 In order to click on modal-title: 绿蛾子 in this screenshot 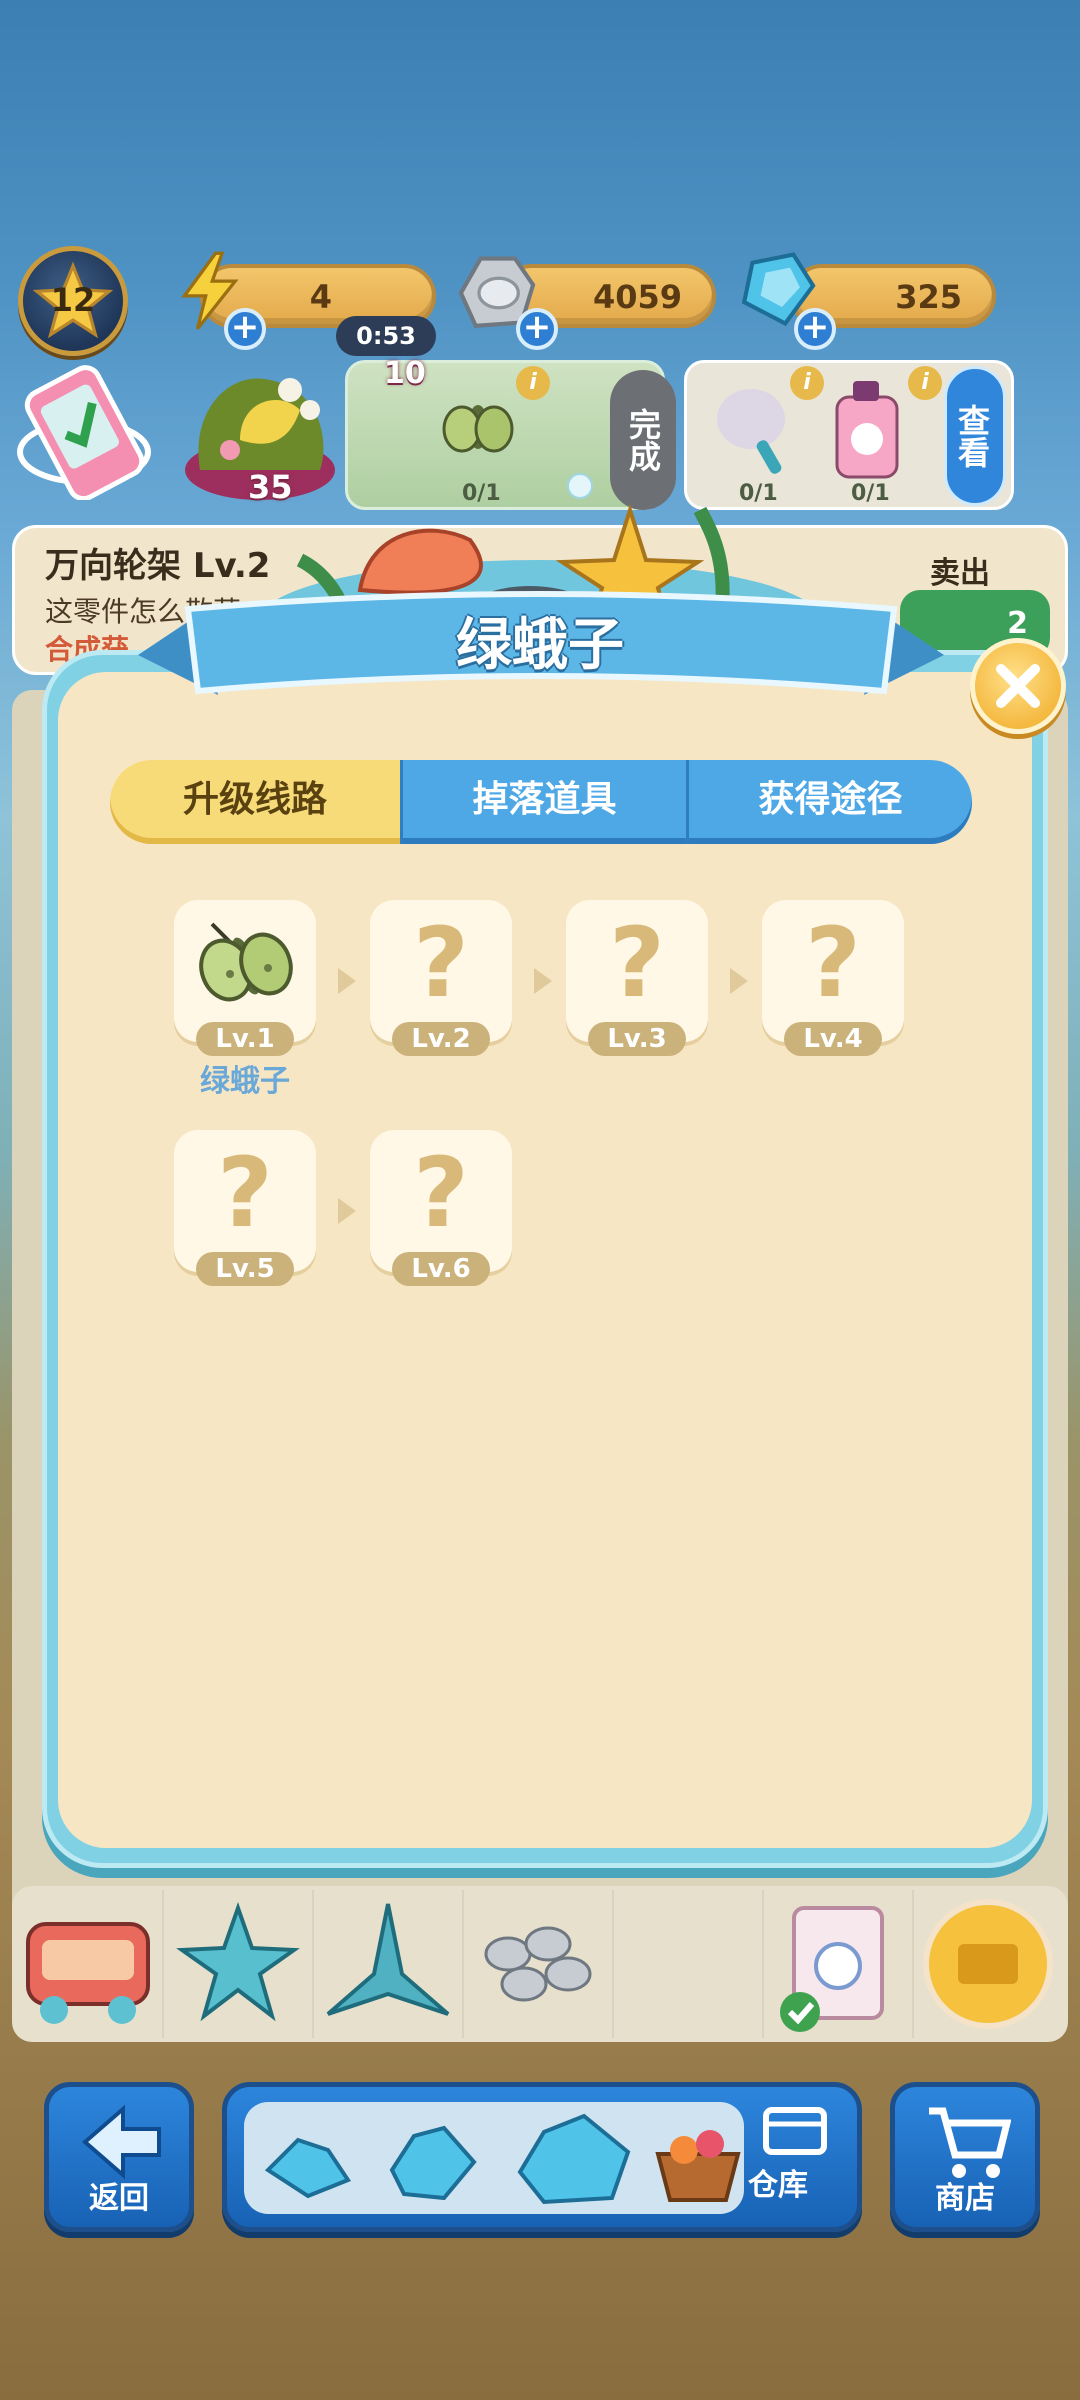, I will do `click(540, 645)`.